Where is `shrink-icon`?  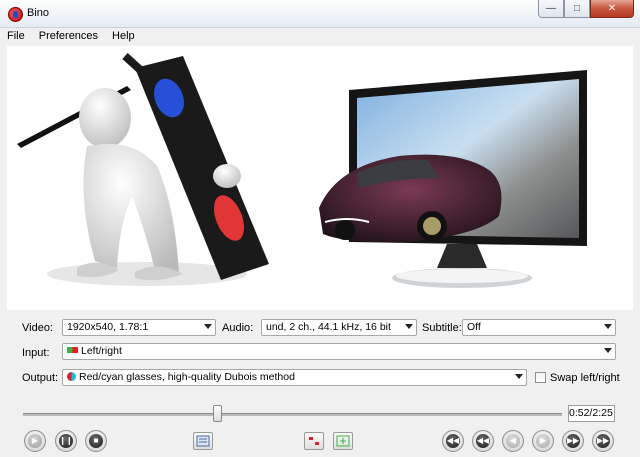
shrink-icon is located at coordinates (314, 441).